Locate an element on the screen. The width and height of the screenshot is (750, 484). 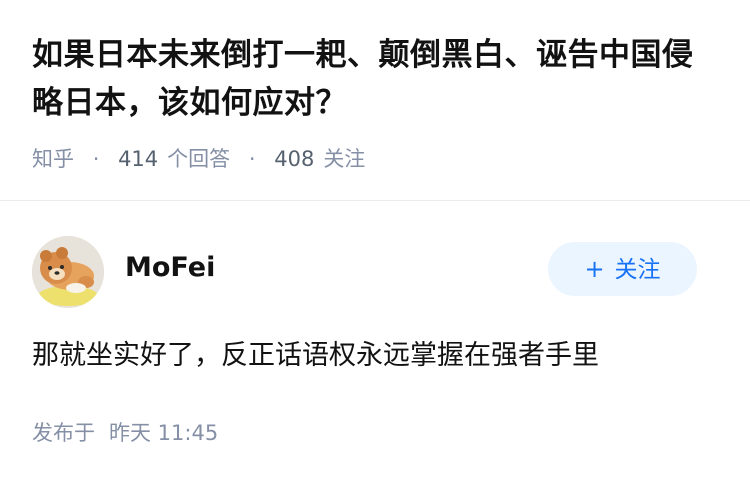
answer-timestamp: 发布于 昨天 11:45 is located at coordinates (125, 433).